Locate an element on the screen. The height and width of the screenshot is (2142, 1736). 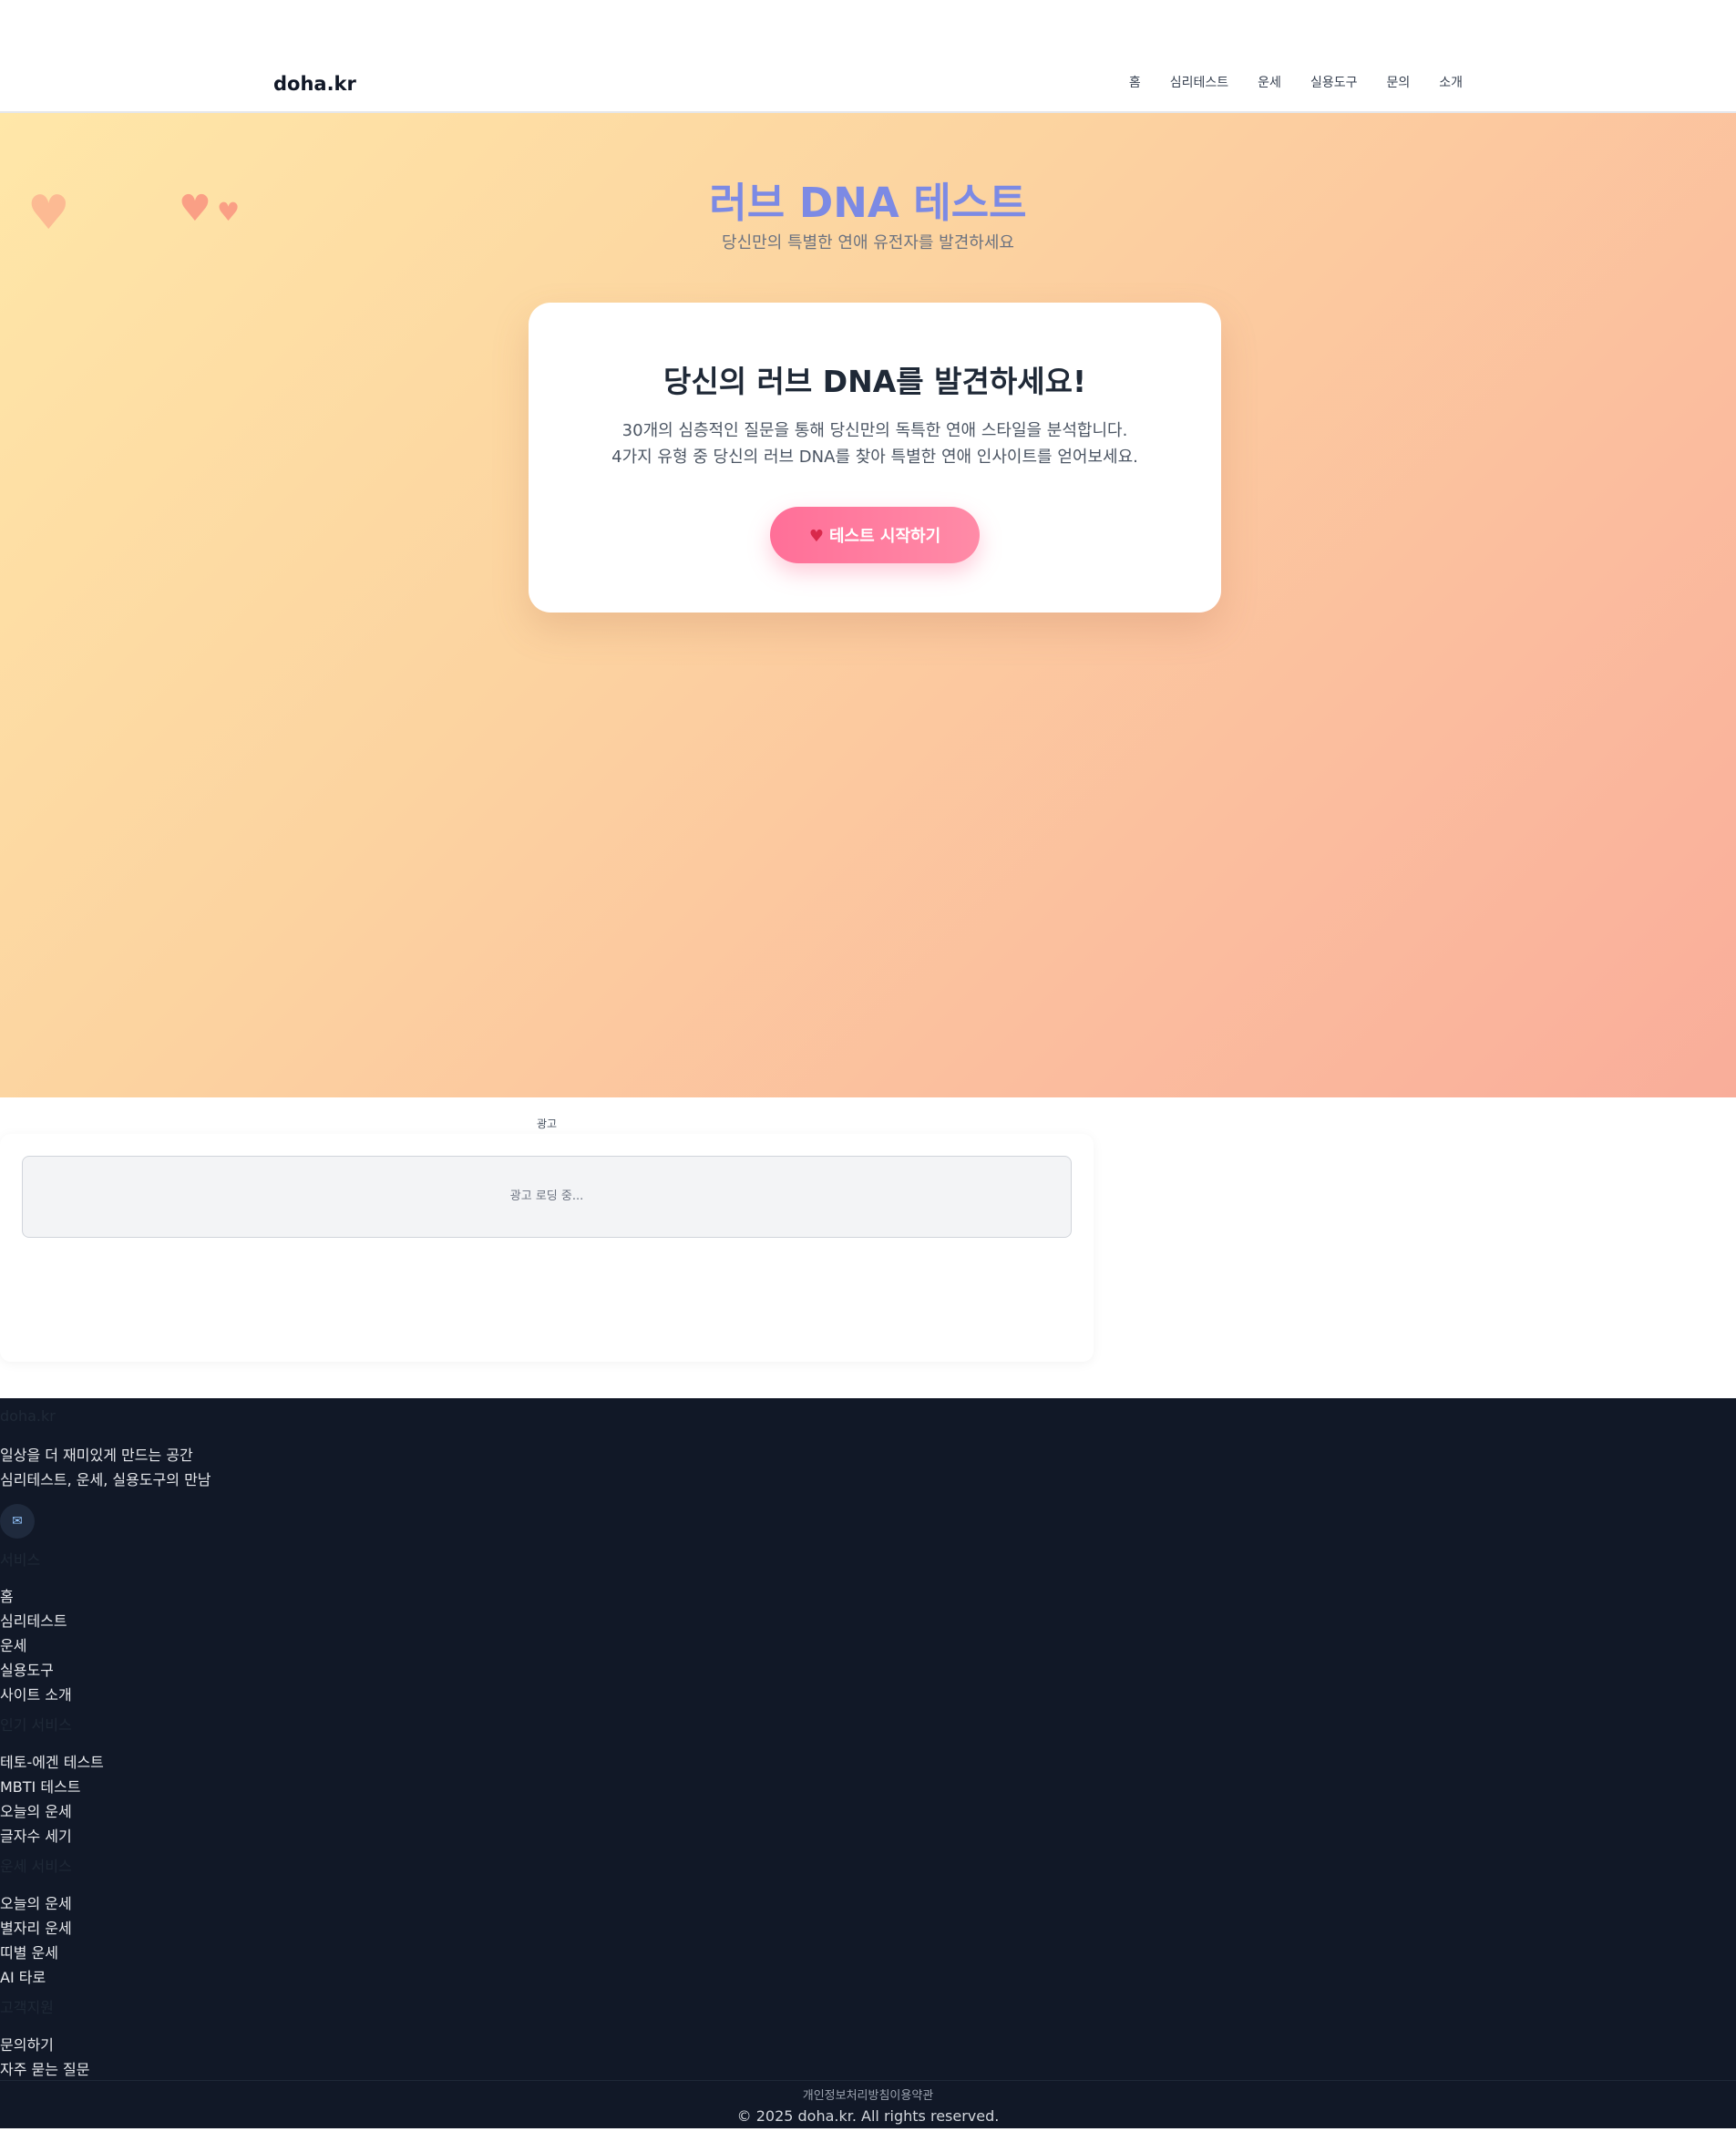
footer-section-heading: 서비스 is located at coordinates (20, 1560).